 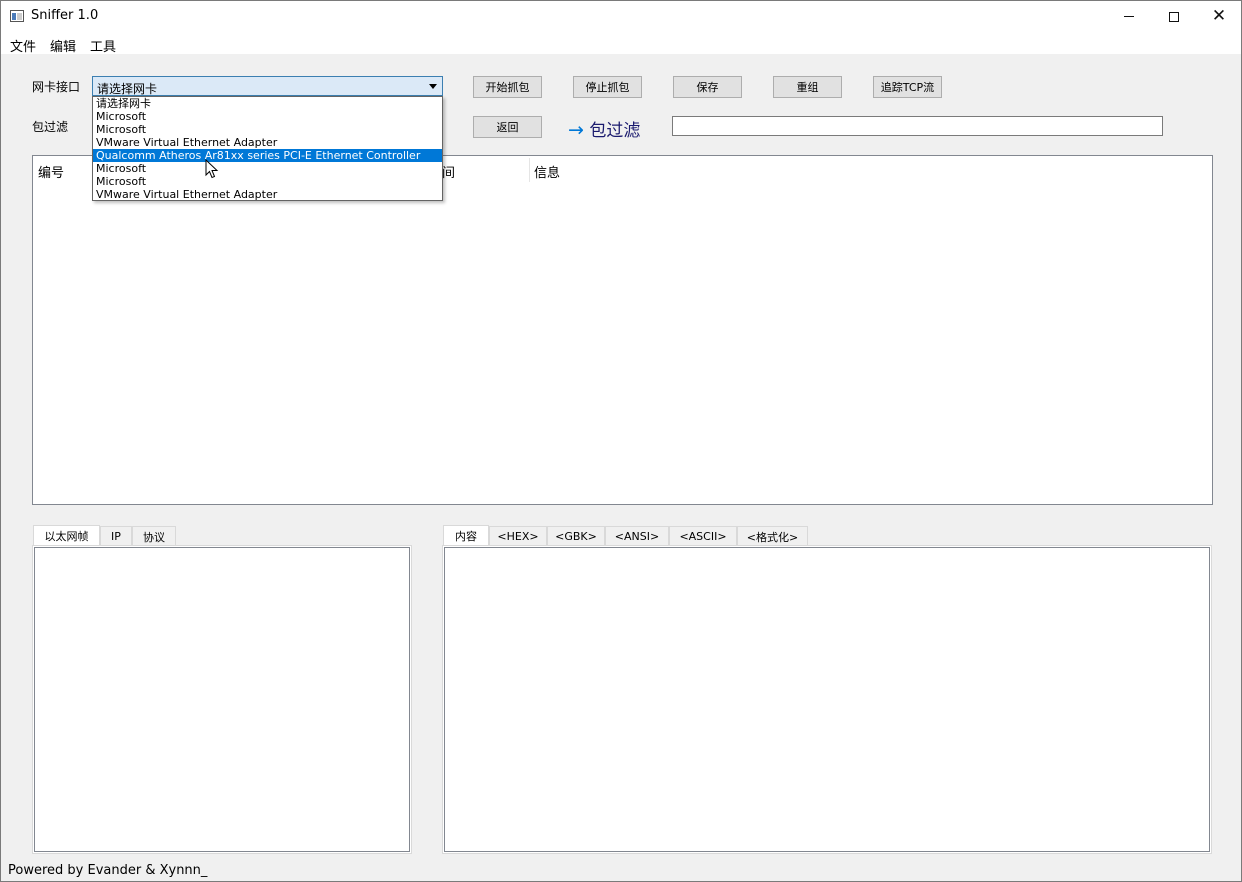 I want to click on nic-option: 请选择网卡, so click(x=267, y=103).